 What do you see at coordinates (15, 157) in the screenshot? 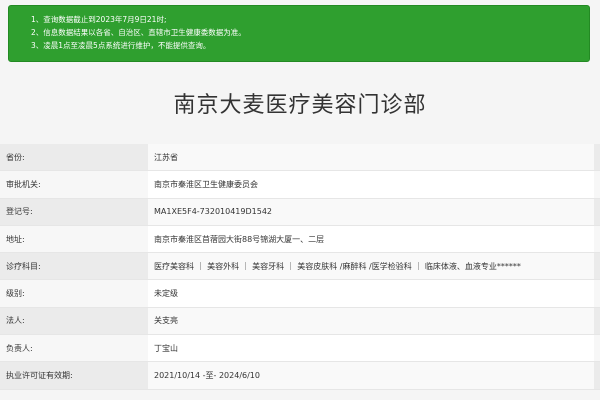
I see `info-label: 省份:` at bounding box center [15, 157].